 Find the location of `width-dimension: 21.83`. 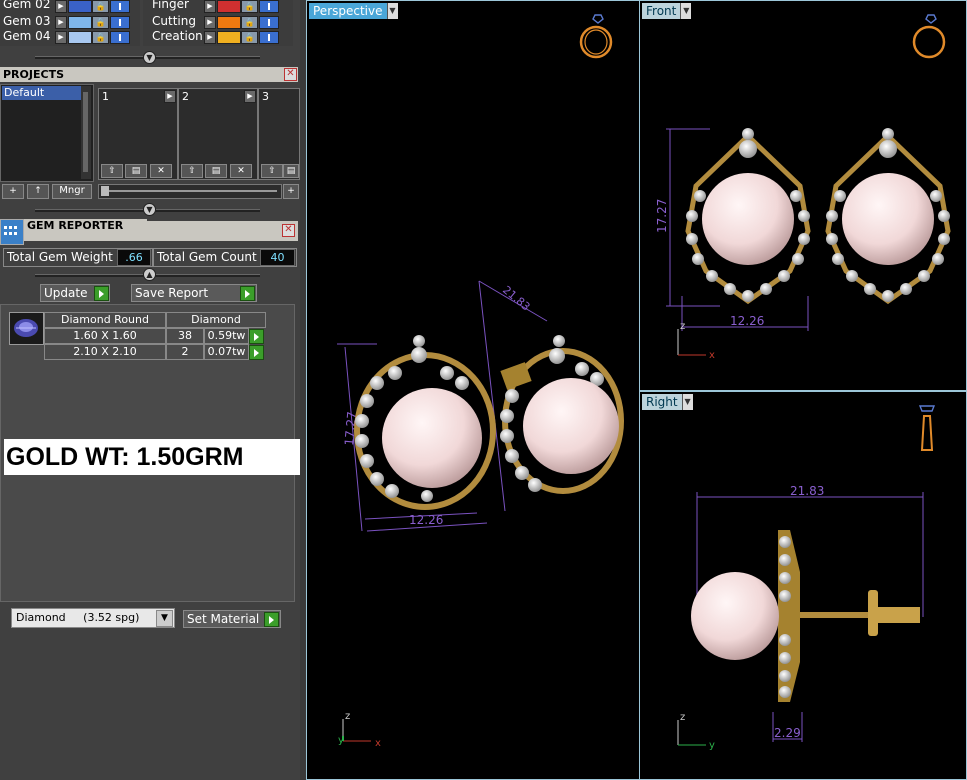

width-dimension: 21.83 is located at coordinates (807, 491).